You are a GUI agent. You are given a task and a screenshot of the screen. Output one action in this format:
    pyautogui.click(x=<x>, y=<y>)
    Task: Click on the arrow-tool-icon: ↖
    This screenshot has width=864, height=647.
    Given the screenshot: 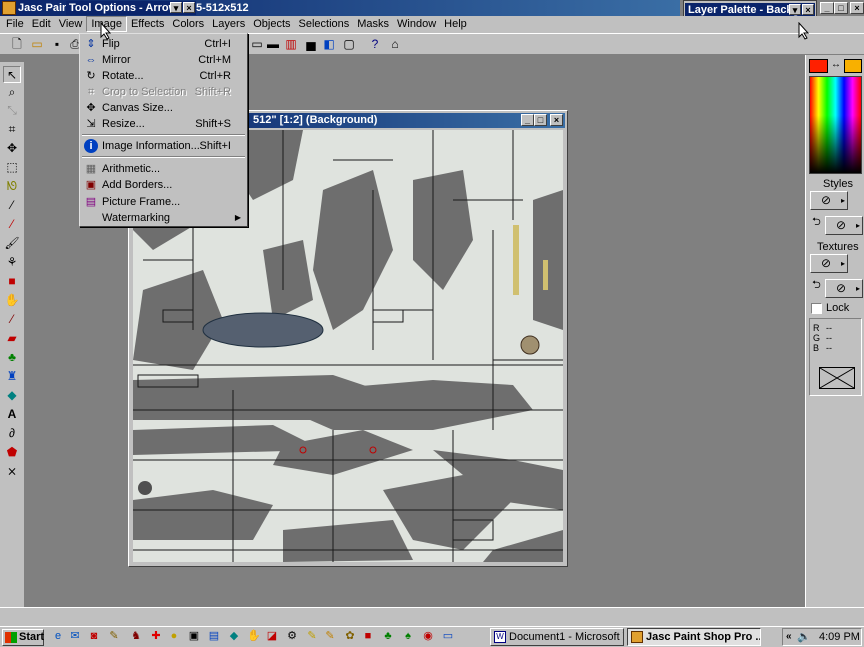 What is the action you would take?
    pyautogui.click(x=12, y=74)
    